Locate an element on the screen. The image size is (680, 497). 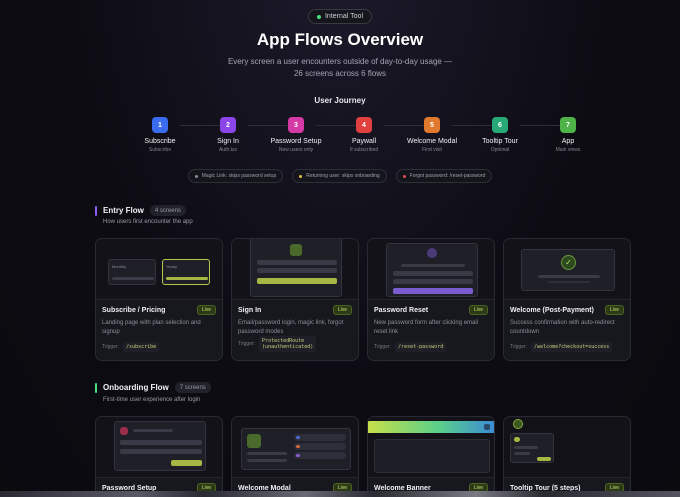
journey-step-sign-in: 2 Sign In Auth.tsx is located at coordinates (228, 135).